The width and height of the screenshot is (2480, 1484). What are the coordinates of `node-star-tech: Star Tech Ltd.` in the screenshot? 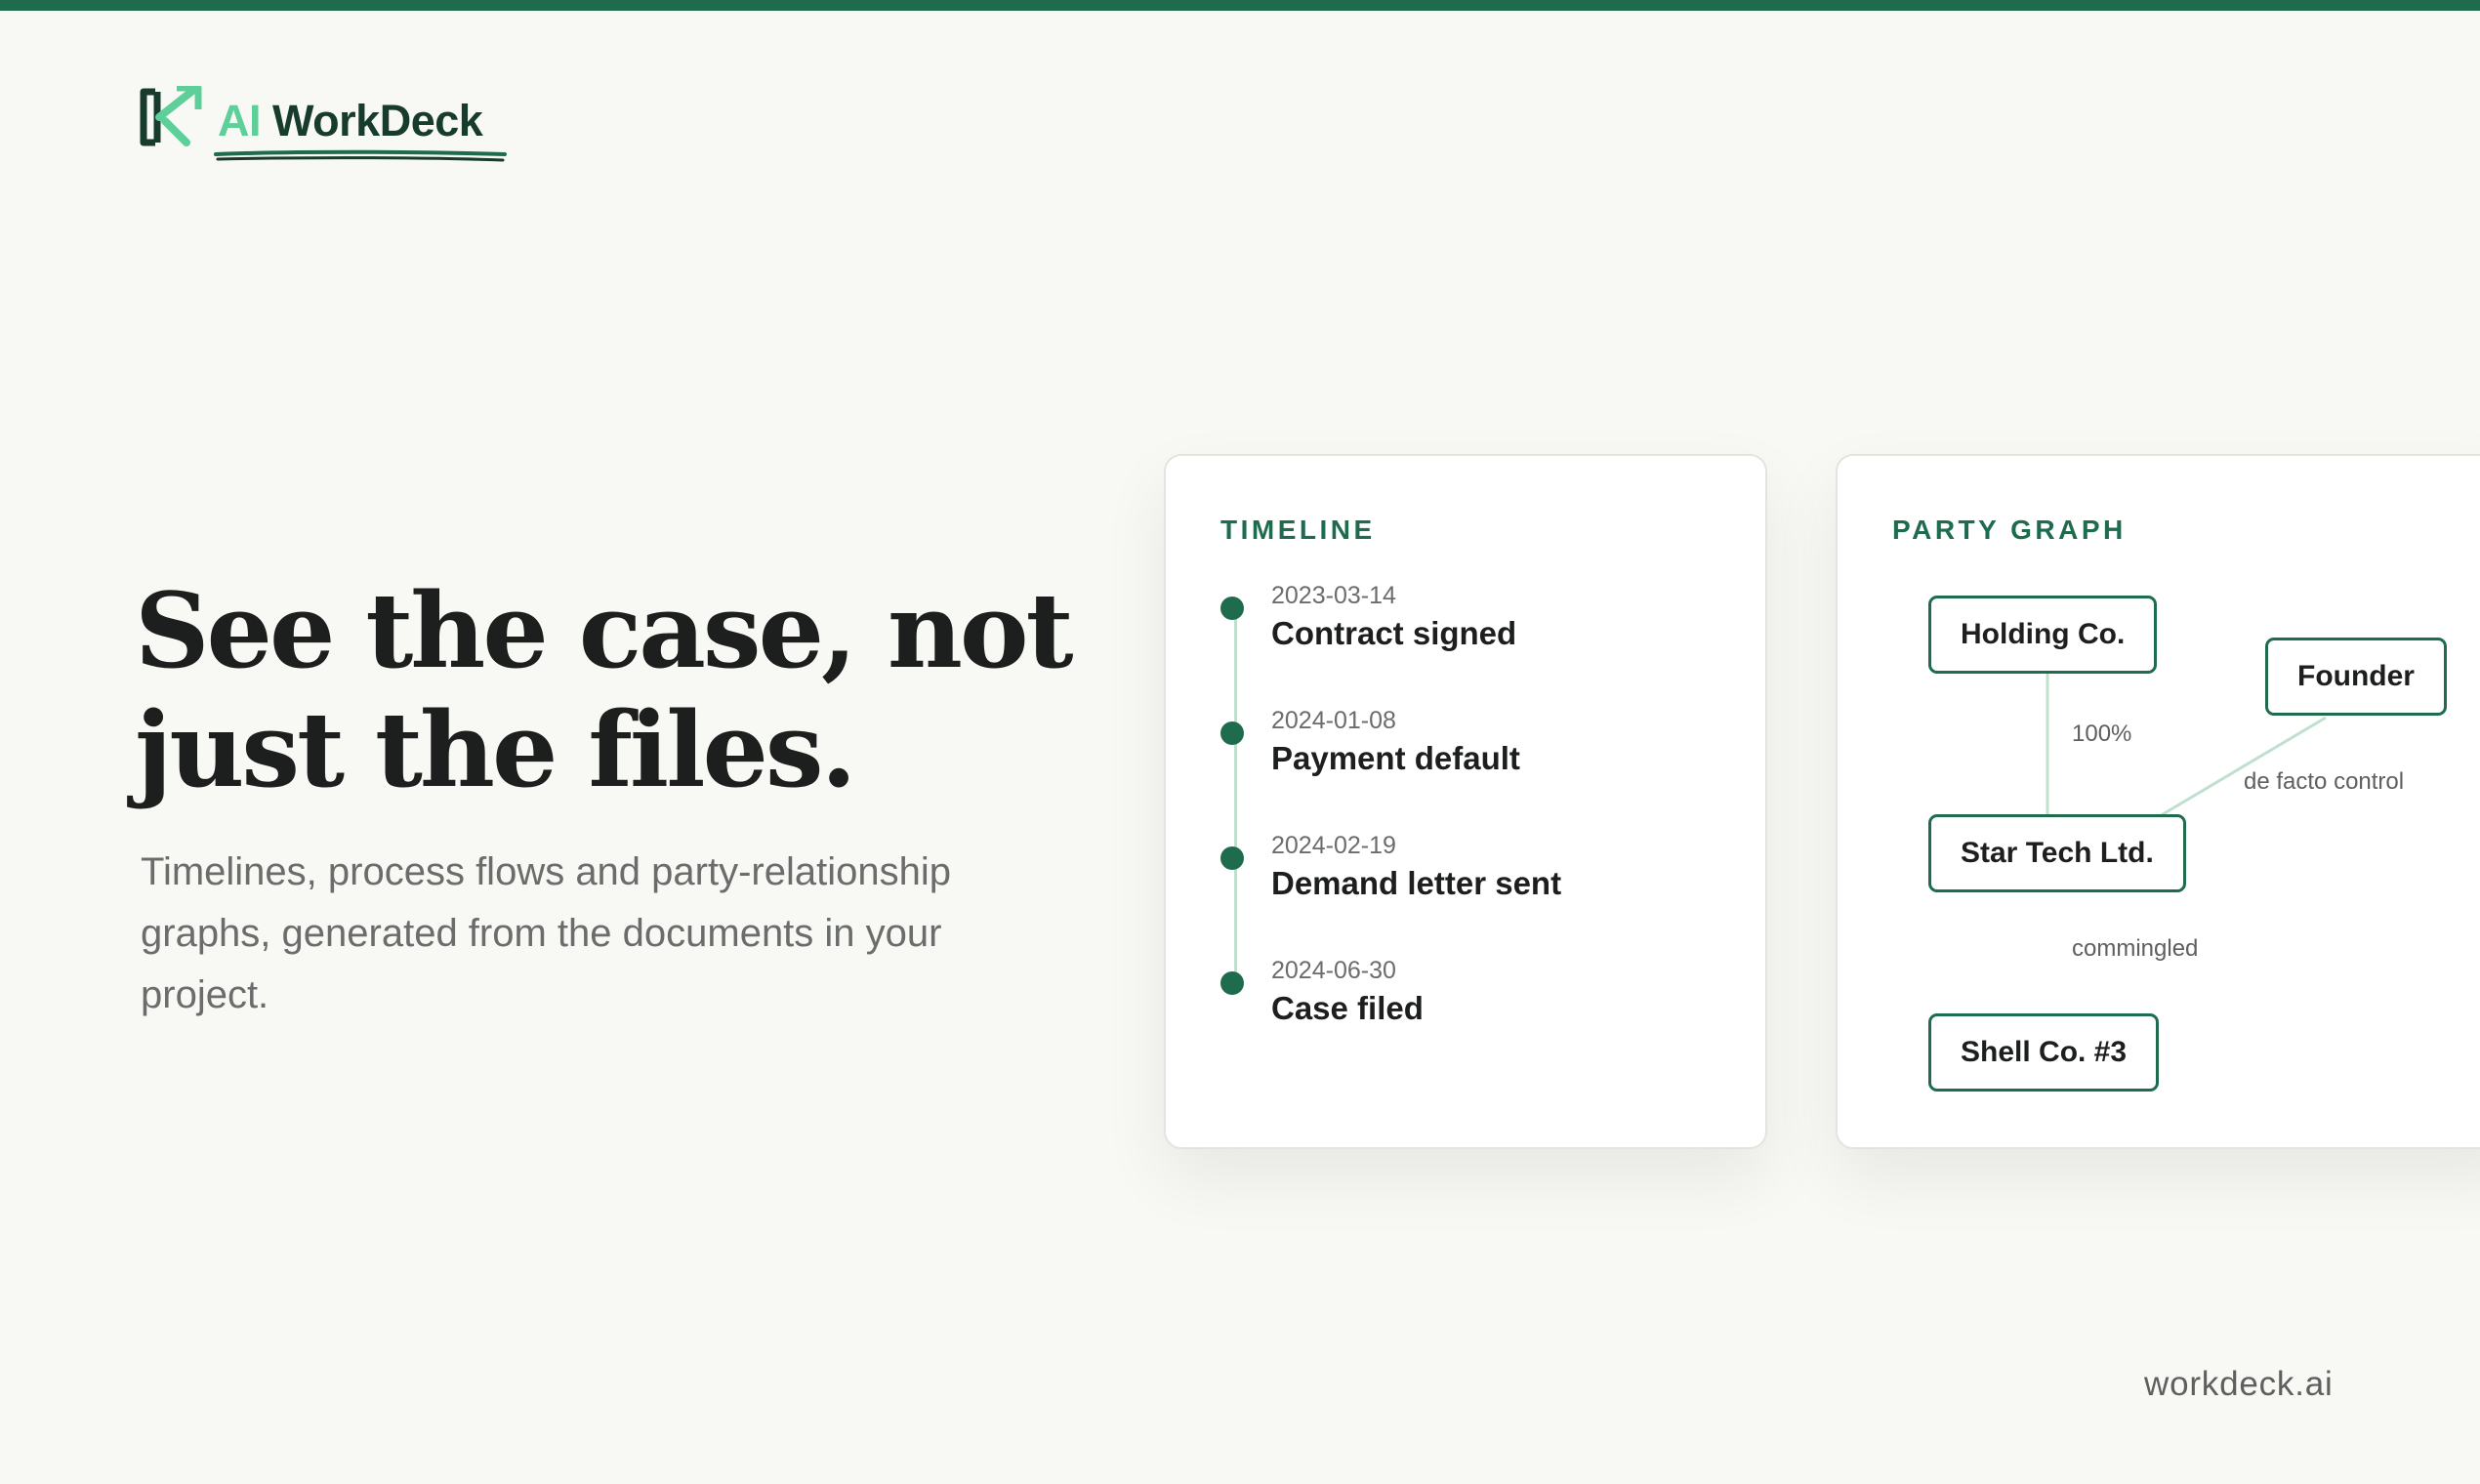 It's located at (2057, 853).